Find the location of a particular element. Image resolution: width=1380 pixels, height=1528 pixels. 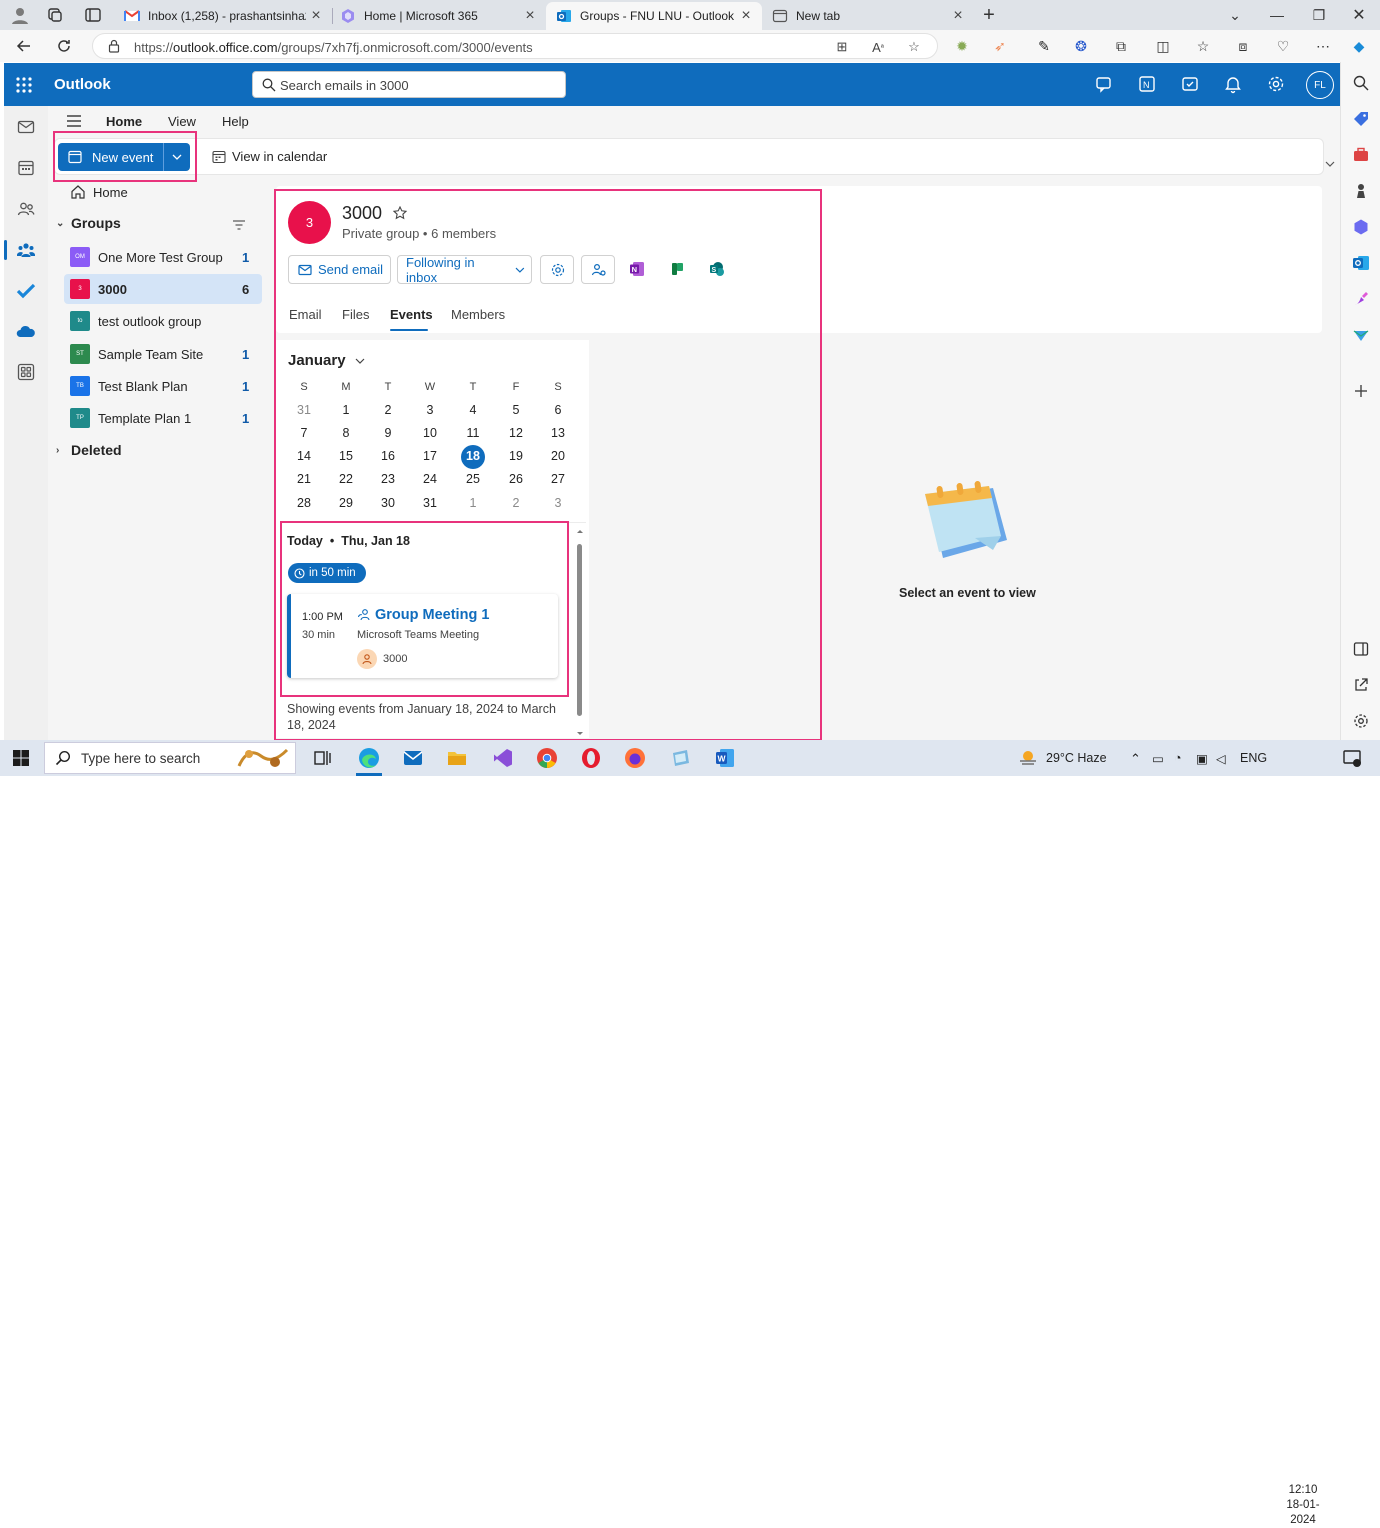

calendar-day: 17 is located at coordinates (430, 456).